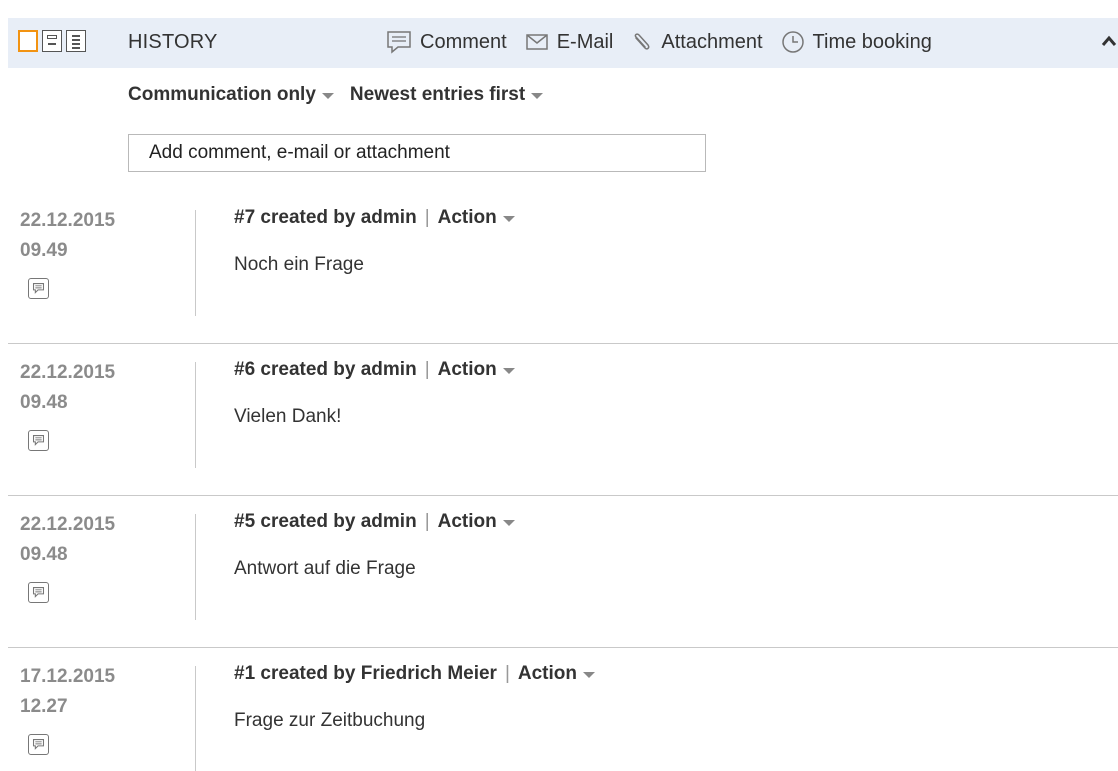 The image size is (1118, 771). I want to click on view-full-button, so click(76, 41).